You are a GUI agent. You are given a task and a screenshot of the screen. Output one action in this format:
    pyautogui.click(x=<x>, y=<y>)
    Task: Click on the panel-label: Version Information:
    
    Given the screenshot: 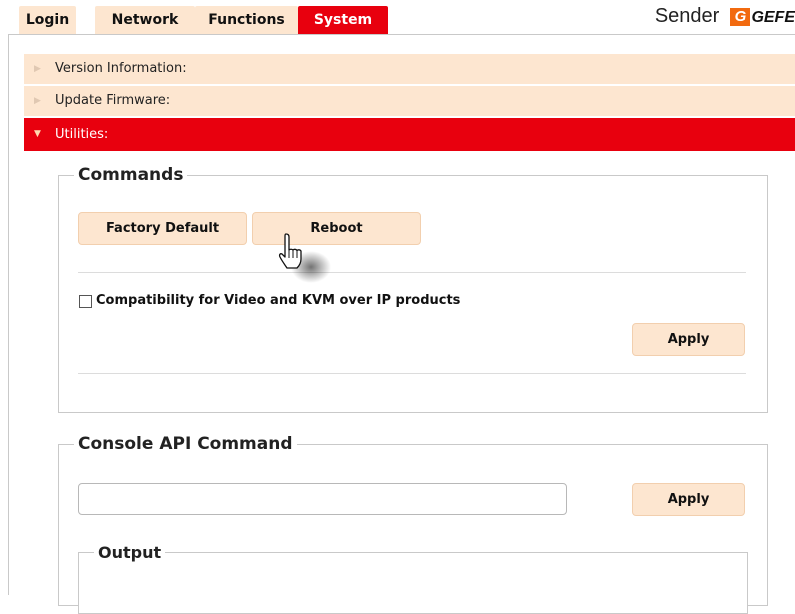 What is the action you would take?
    pyautogui.click(x=121, y=68)
    